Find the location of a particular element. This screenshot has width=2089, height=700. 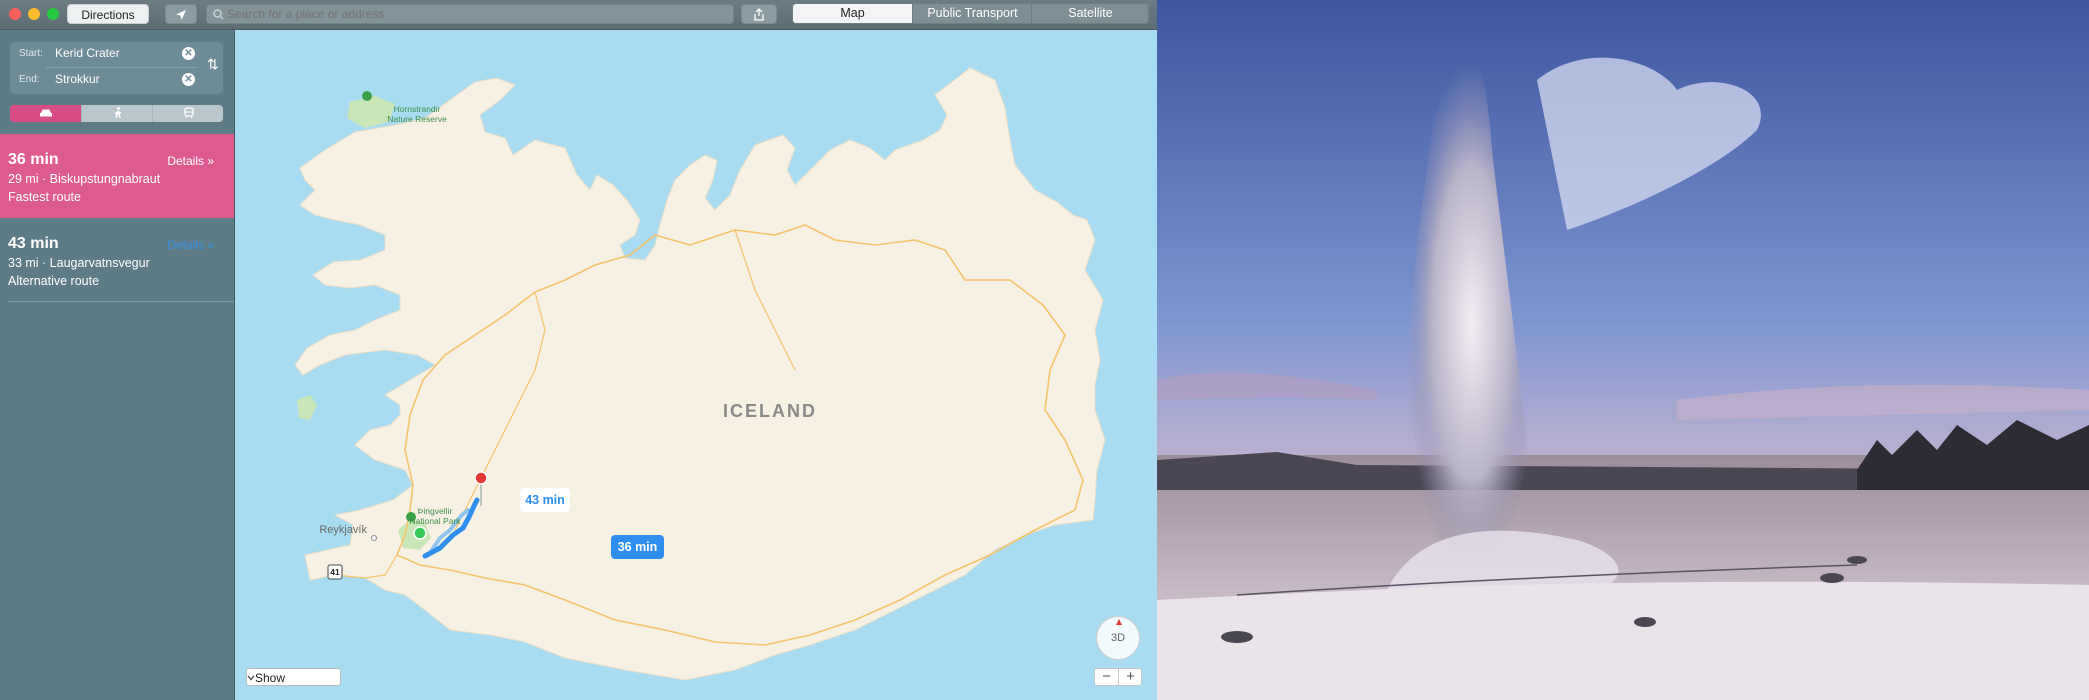

share-button is located at coordinates (759, 14).